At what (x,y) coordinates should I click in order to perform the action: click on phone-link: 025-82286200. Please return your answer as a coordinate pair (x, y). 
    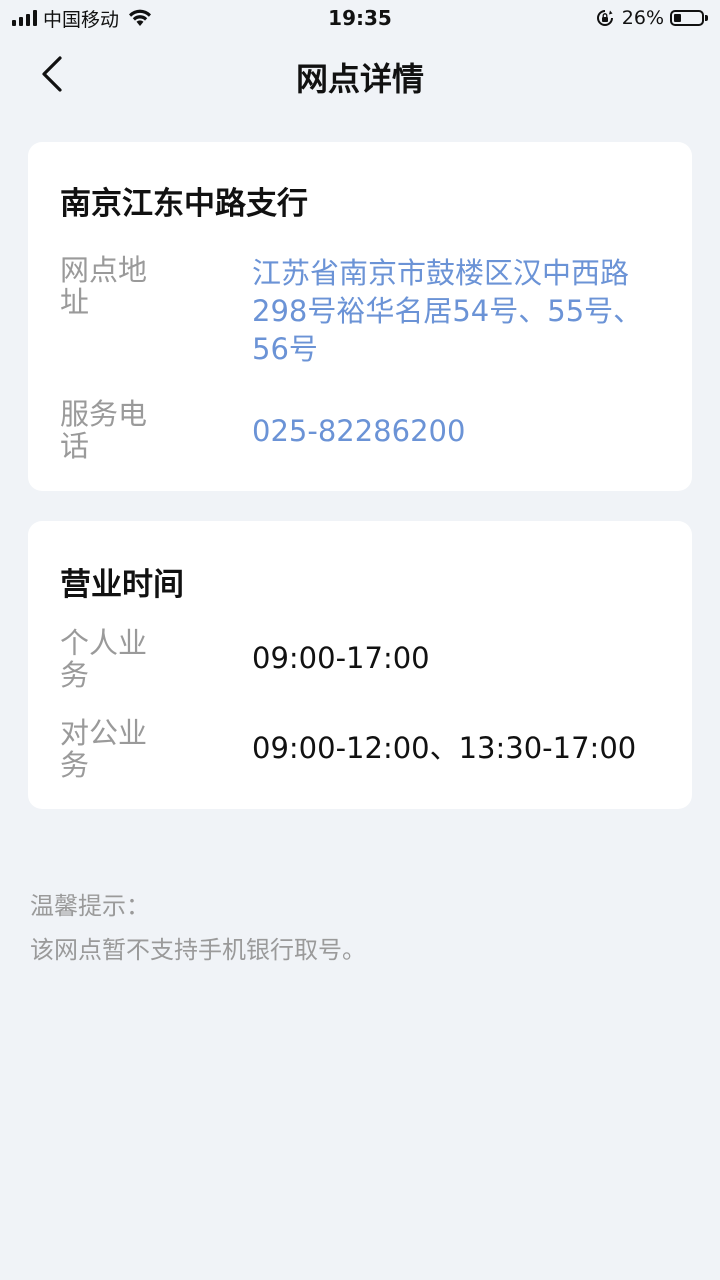
    Looking at the image, I should click on (358, 431).